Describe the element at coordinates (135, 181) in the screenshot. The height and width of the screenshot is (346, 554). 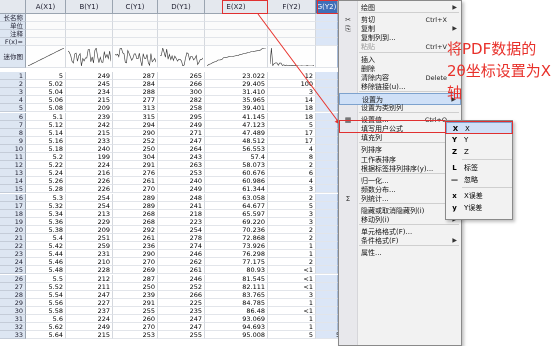
I see `table-cell: 261` at that location.